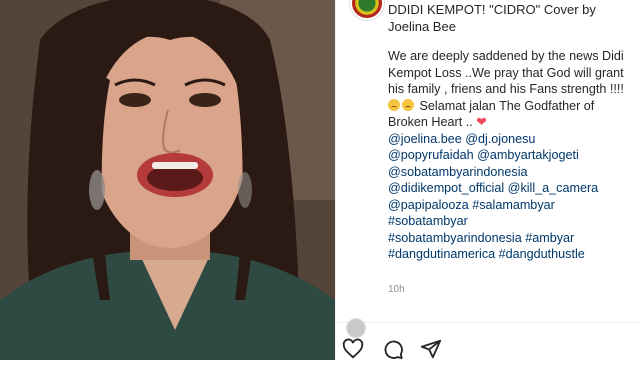 The image size is (640, 365). Describe the element at coordinates (455, 238) in the screenshot. I see `hashtag-link: #sobatambyarindonesia` at that location.